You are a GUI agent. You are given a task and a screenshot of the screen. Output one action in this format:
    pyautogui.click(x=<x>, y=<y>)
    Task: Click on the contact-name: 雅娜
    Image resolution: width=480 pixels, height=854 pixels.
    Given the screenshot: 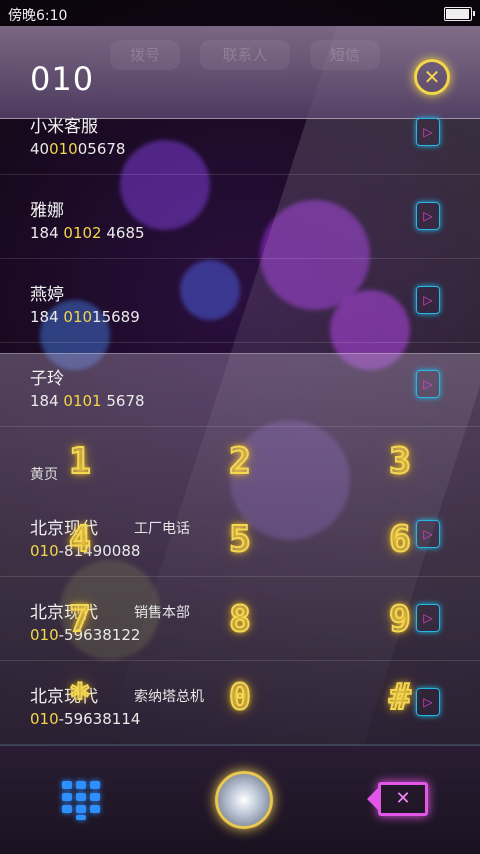 What is the action you would take?
    pyautogui.click(x=47, y=211)
    